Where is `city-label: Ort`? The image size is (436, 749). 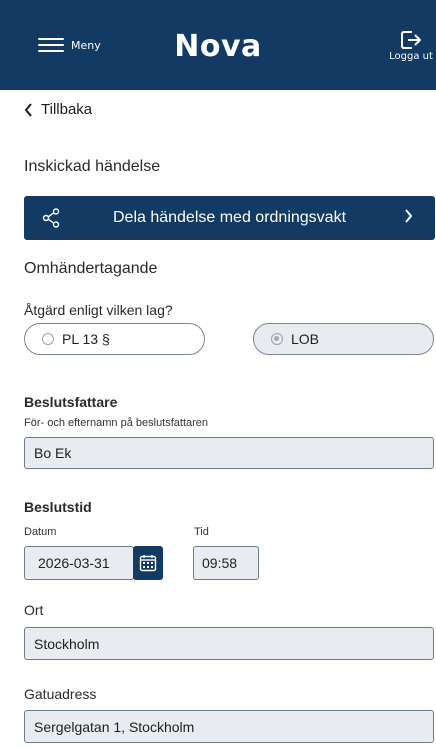 city-label: Ort is located at coordinates (34, 610).